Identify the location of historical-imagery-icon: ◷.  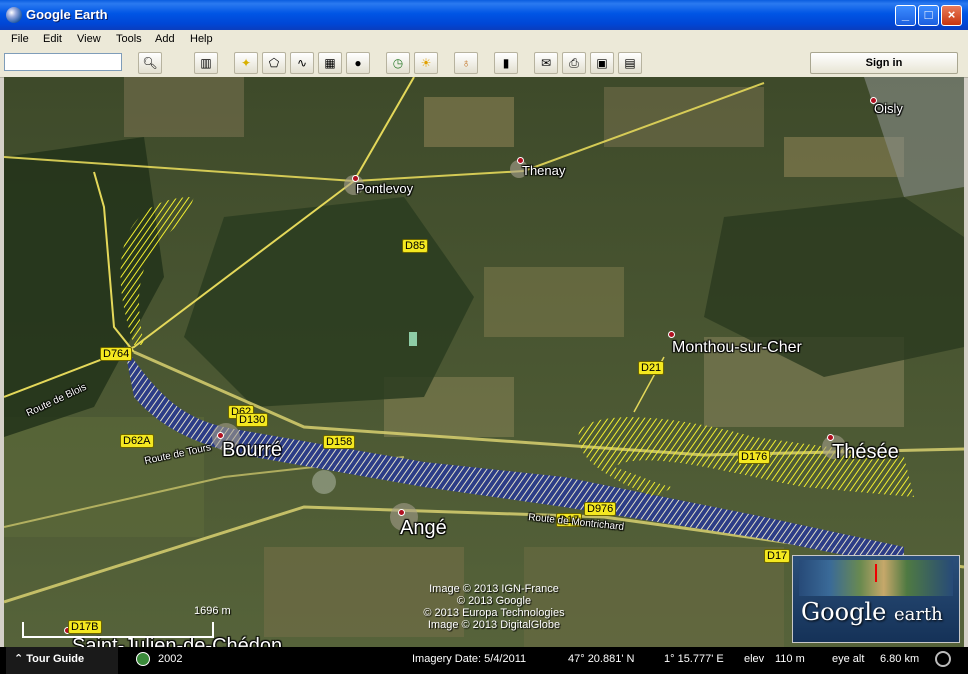
(398, 63).